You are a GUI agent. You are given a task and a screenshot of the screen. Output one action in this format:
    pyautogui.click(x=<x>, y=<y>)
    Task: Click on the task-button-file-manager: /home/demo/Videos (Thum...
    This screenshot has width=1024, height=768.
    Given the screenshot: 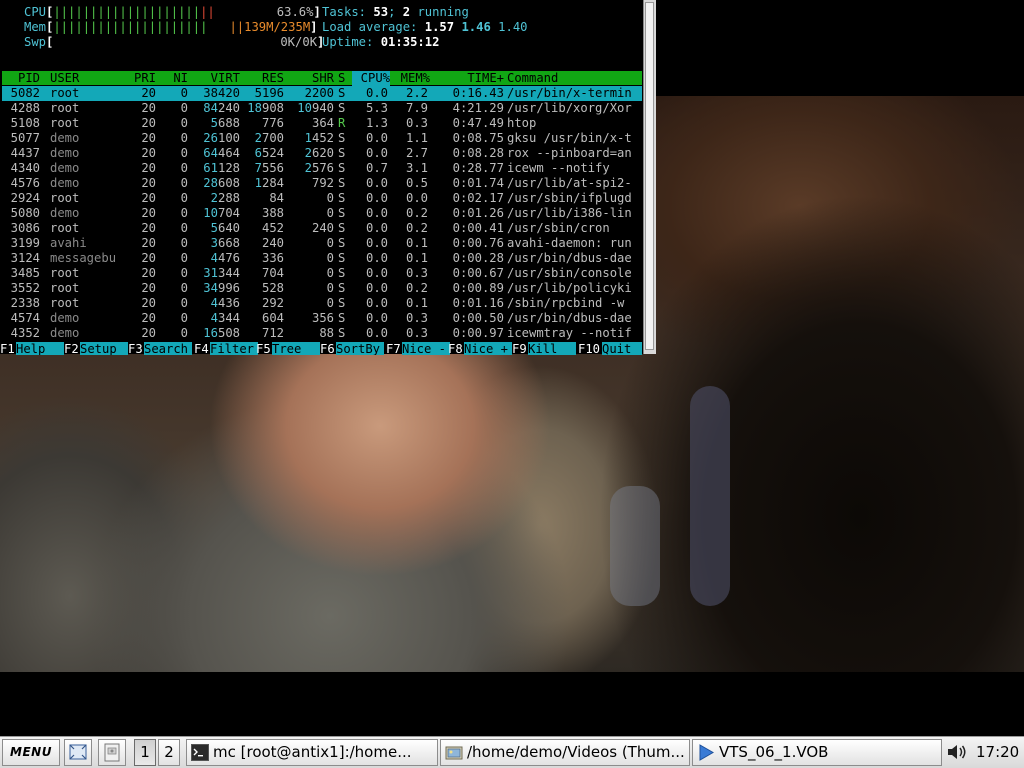 What is the action you would take?
    pyautogui.click(x=565, y=752)
    